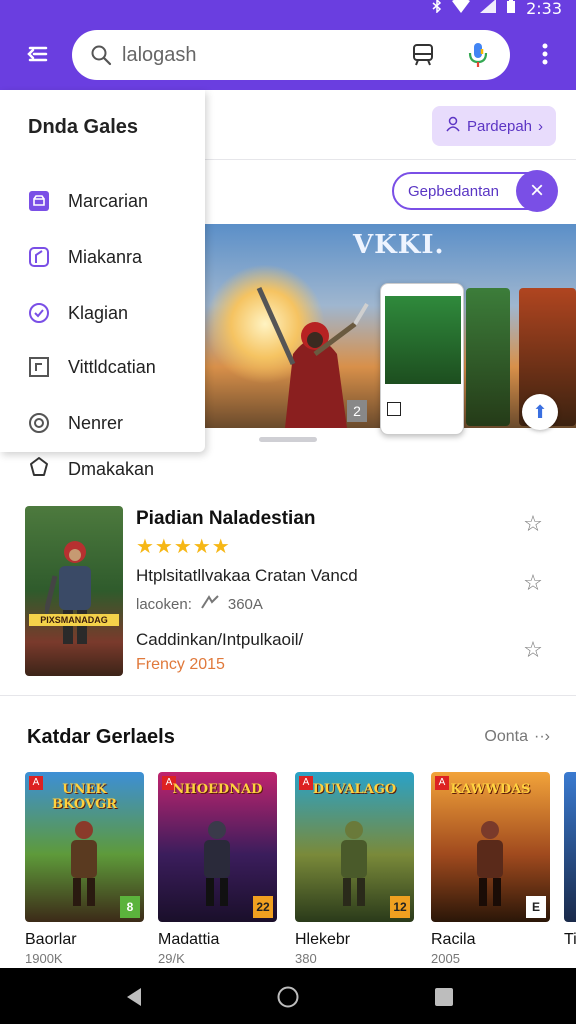  I want to click on featured-game-publisher: Caddinkan/Intpulkaoil/, so click(220, 639).